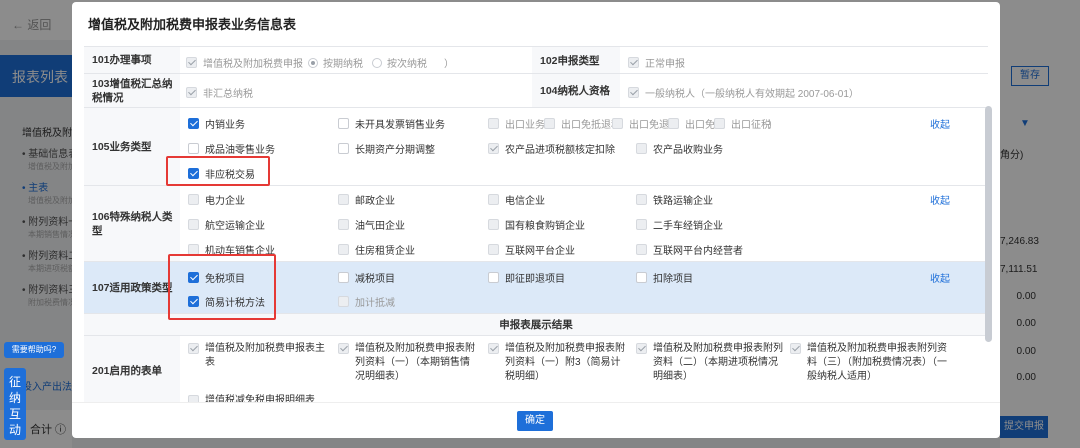  I want to click on confirm-button: 确定, so click(535, 421).